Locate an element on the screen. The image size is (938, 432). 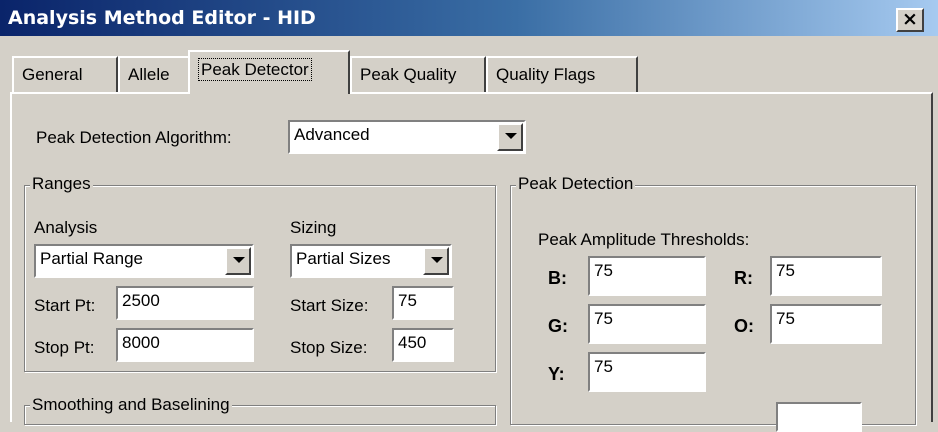
y-threshold-value: 75 is located at coordinates (603, 366).